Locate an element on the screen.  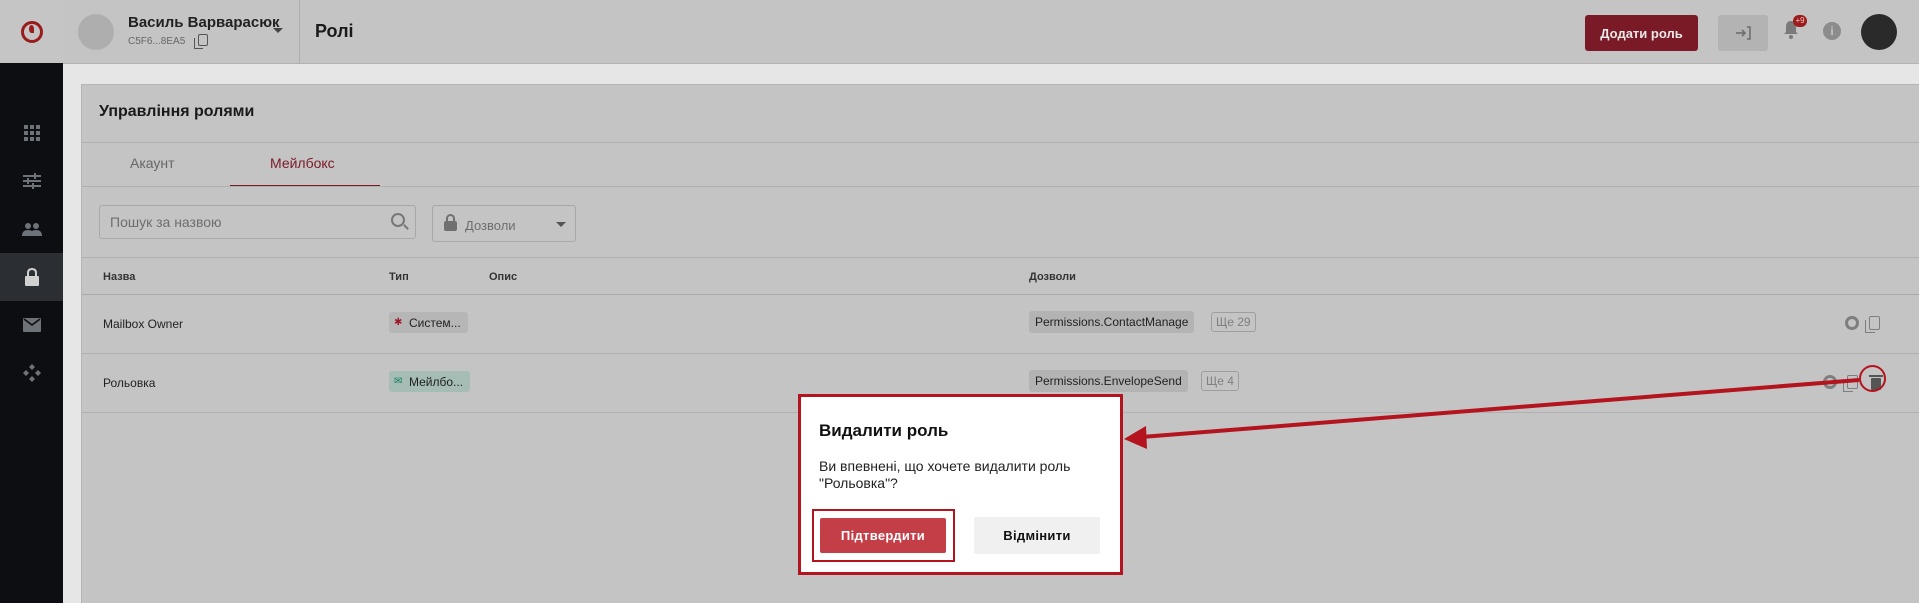
sidebar-nav is located at coordinates (31, 230).